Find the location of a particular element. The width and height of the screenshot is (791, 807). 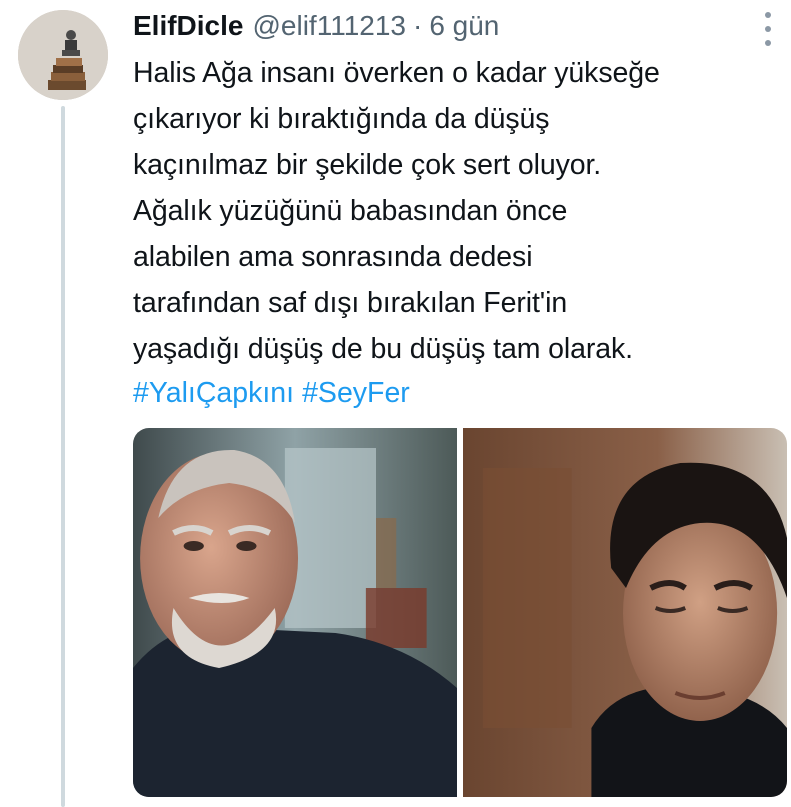

tweet-header: ElifDicle @elif111213 · 6 gün is located at coordinates (316, 26).